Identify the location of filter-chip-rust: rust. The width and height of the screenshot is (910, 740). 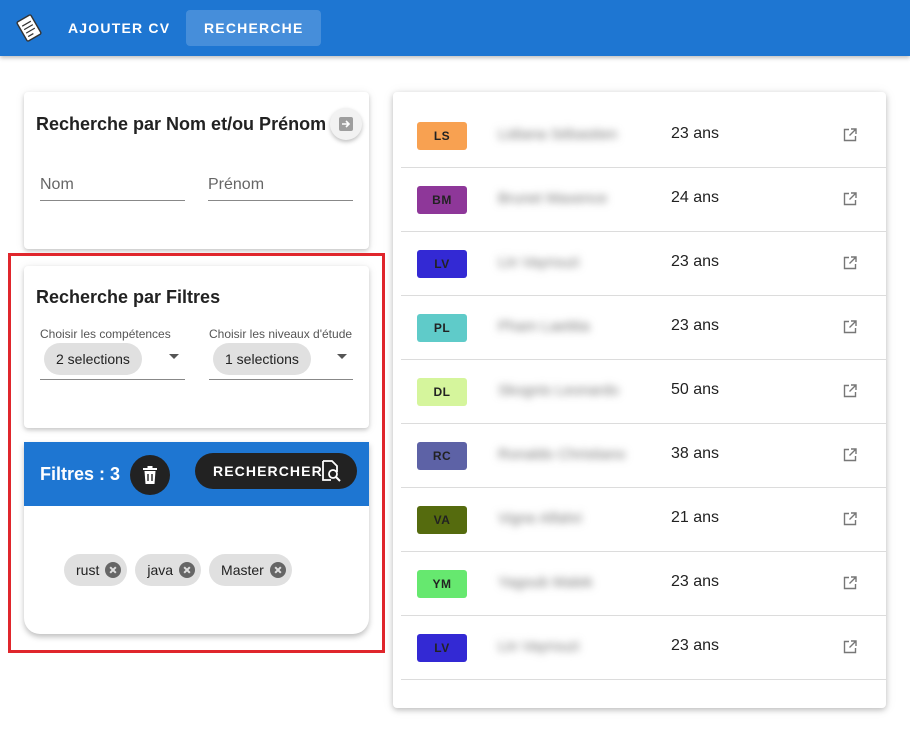
(96, 570).